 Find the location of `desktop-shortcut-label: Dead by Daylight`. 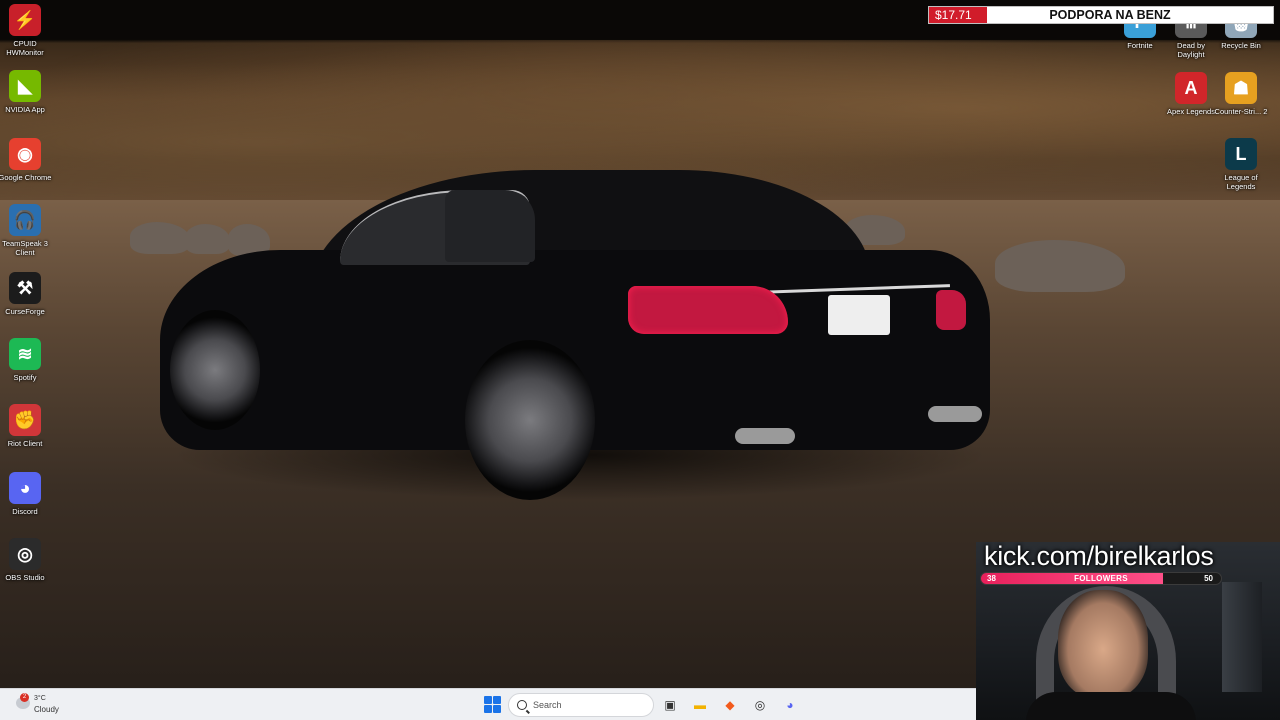

desktop-shortcut-label: Dead by Daylight is located at coordinates (1191, 50).